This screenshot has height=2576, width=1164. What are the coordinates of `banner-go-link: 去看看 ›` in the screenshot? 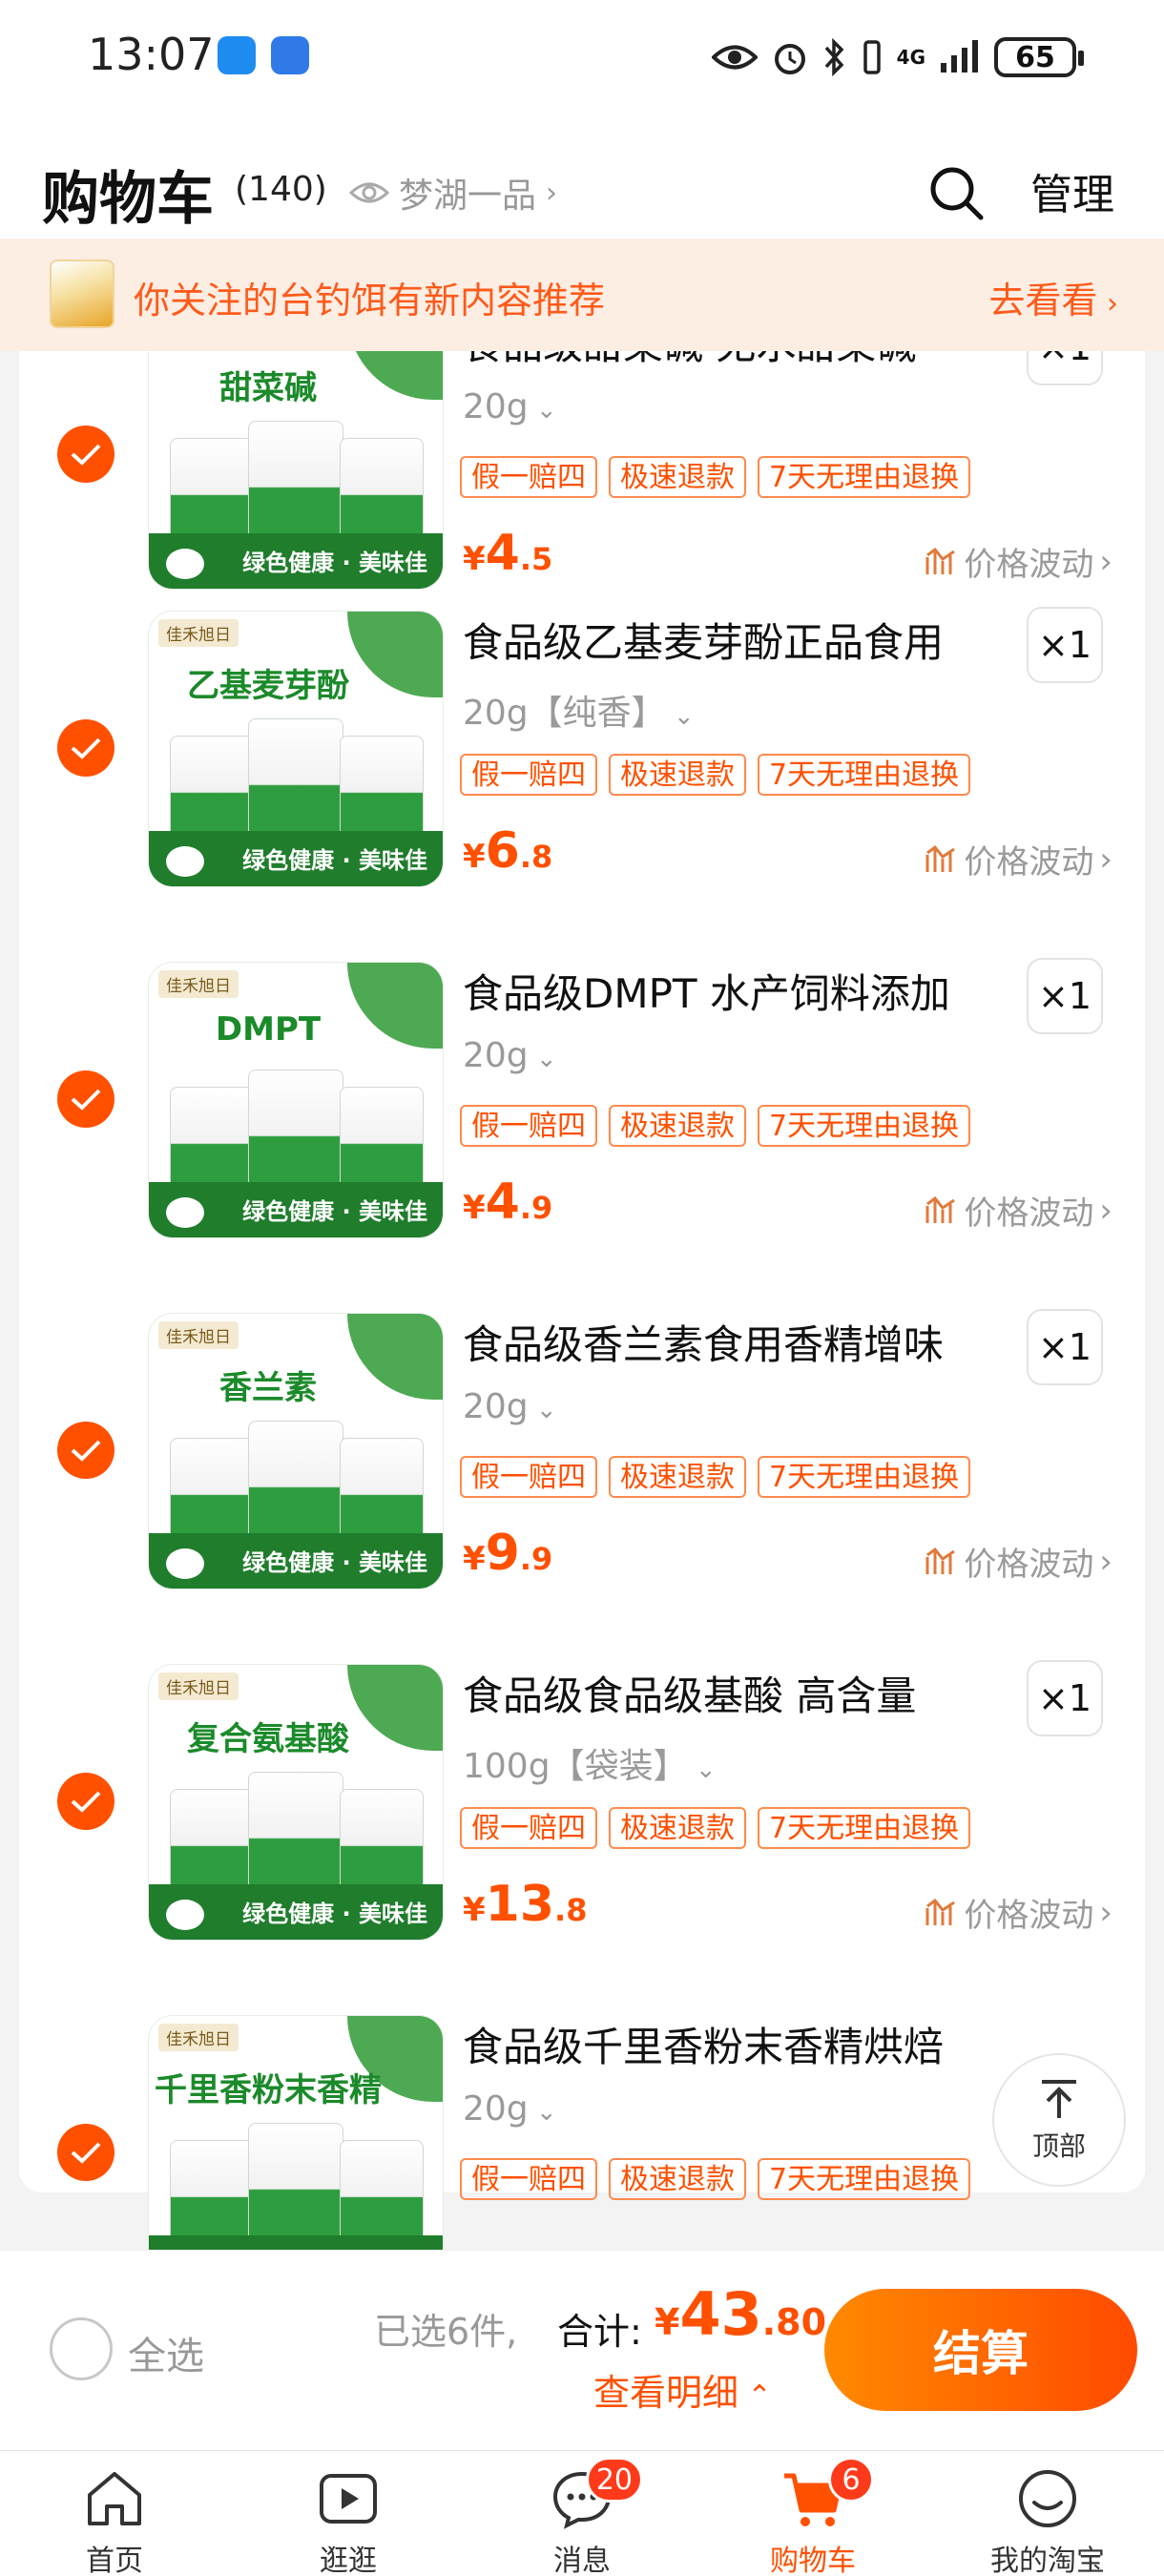 It's located at (1053, 297).